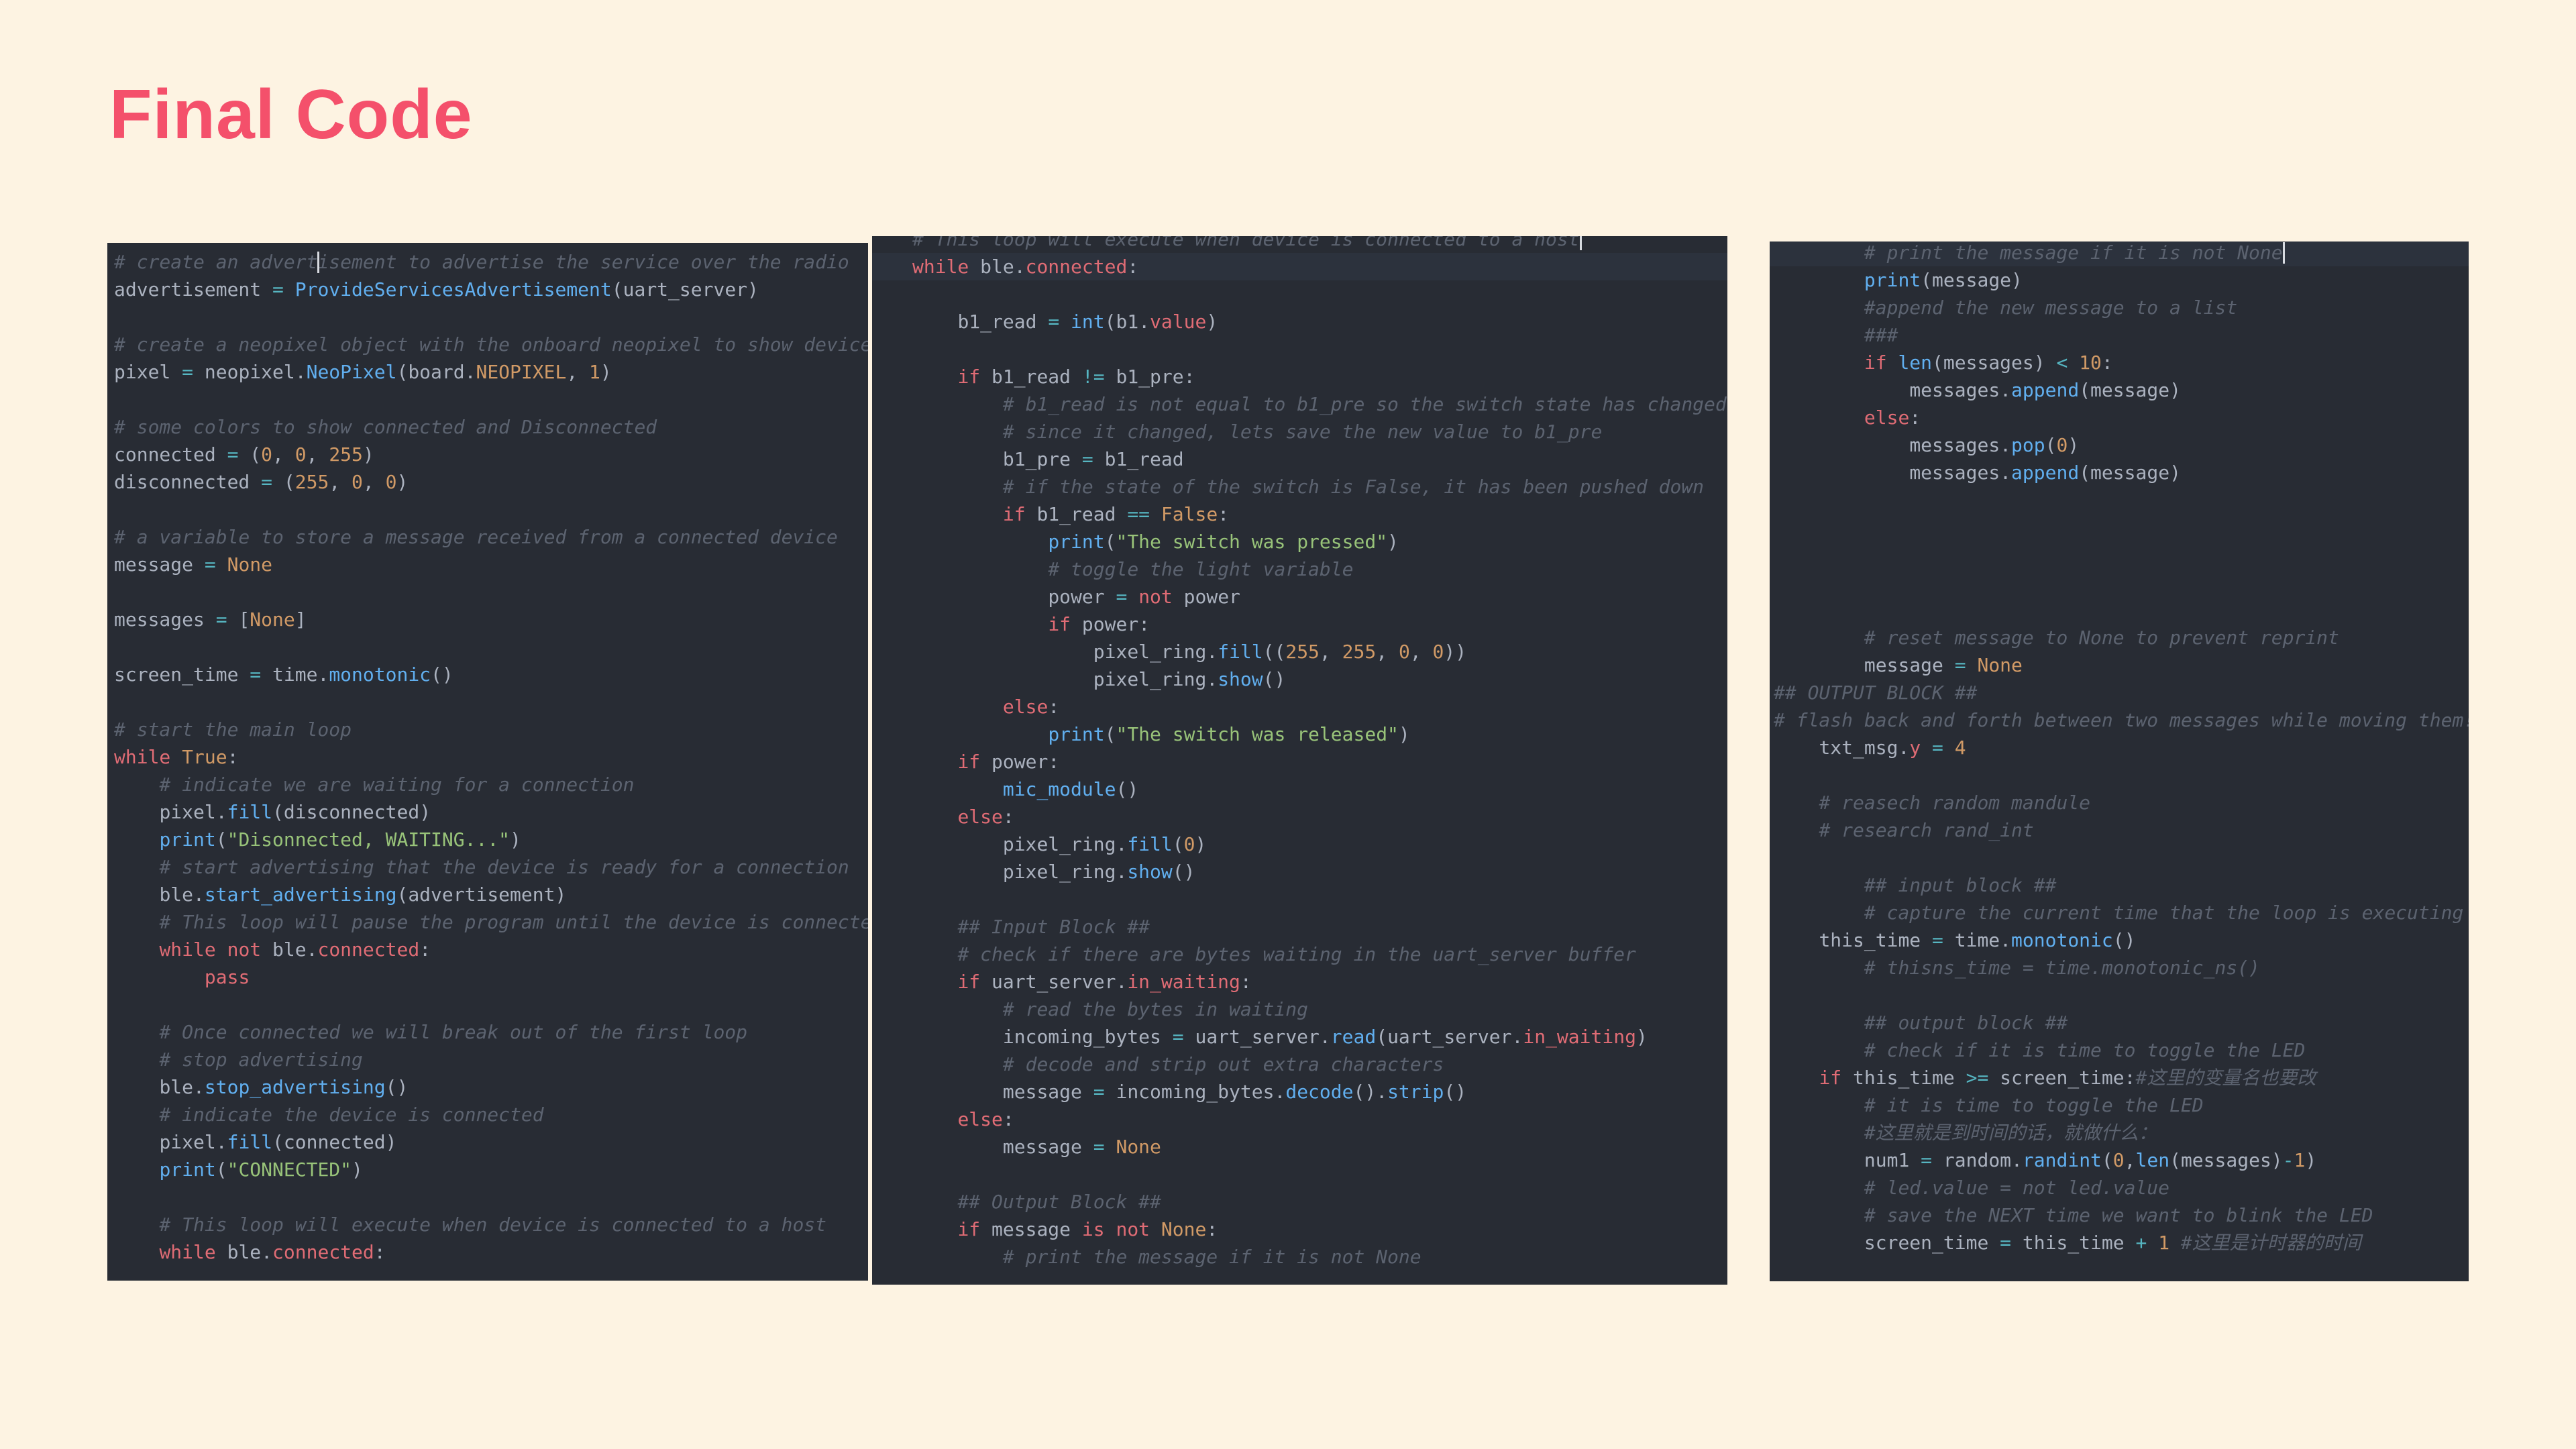  What do you see at coordinates (1994, 445) in the screenshot?
I see `code-line: messages.pop(0)` at bounding box center [1994, 445].